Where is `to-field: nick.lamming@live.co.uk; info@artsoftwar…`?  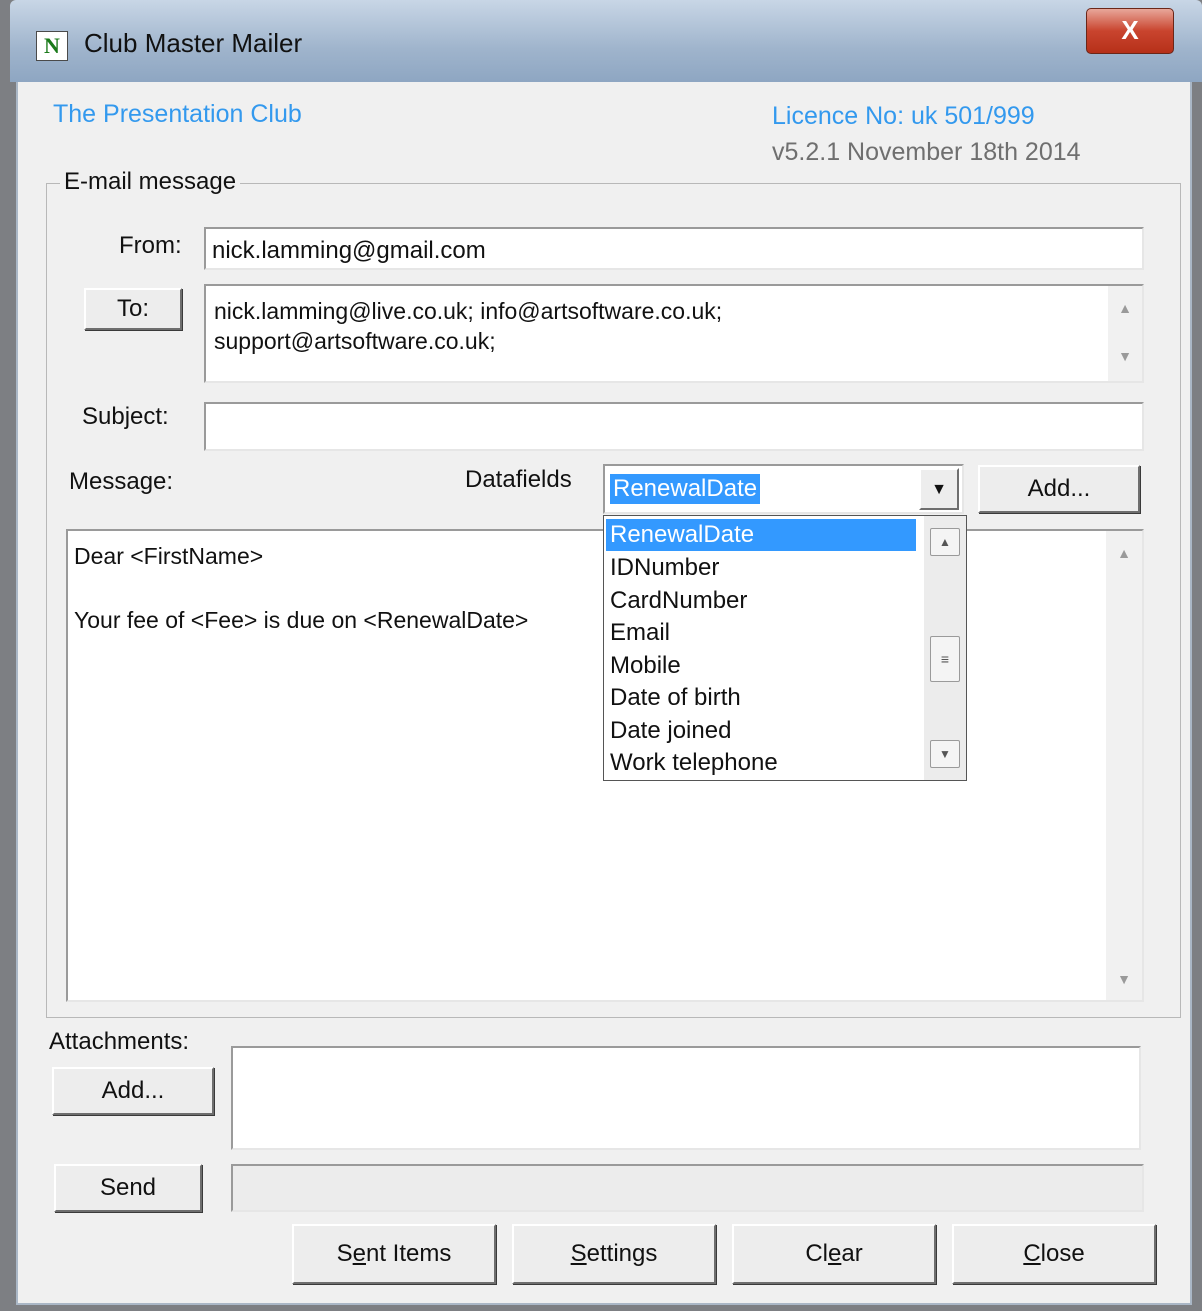
to-field: nick.lamming@live.co.uk; info@artsoftwar… is located at coordinates (674, 333).